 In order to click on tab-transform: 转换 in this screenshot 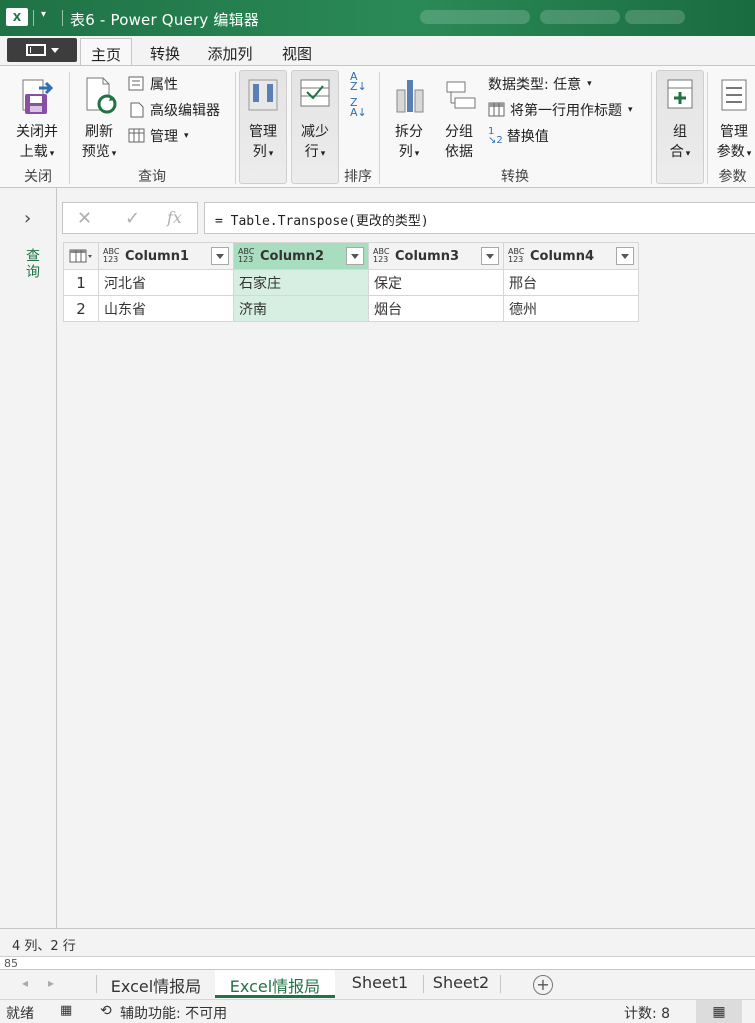, I will do `click(165, 52)`.